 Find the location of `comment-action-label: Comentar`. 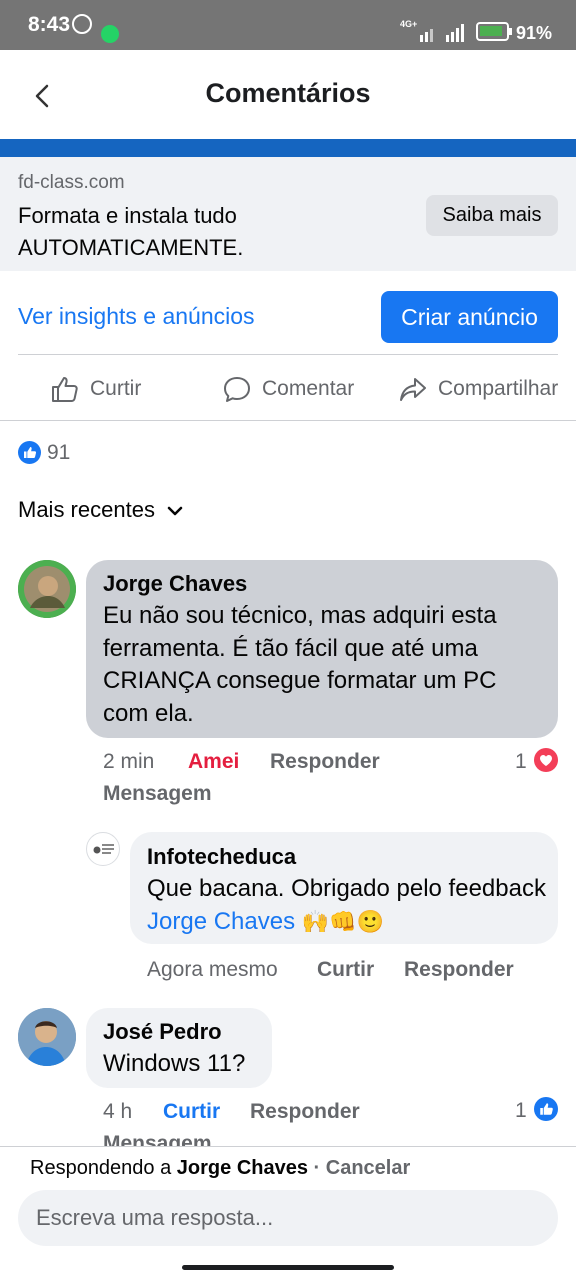

comment-action-label: Comentar is located at coordinates (308, 388).